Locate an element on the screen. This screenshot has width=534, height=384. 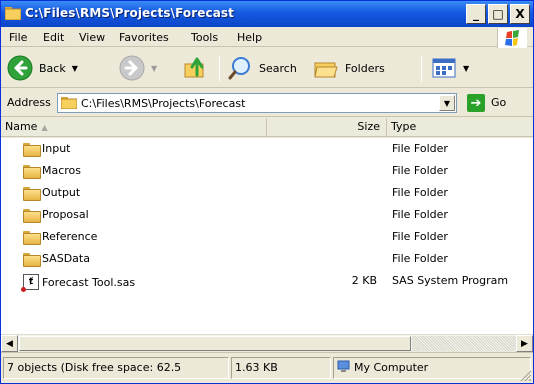
minimize-button: _ is located at coordinates (476, 14).